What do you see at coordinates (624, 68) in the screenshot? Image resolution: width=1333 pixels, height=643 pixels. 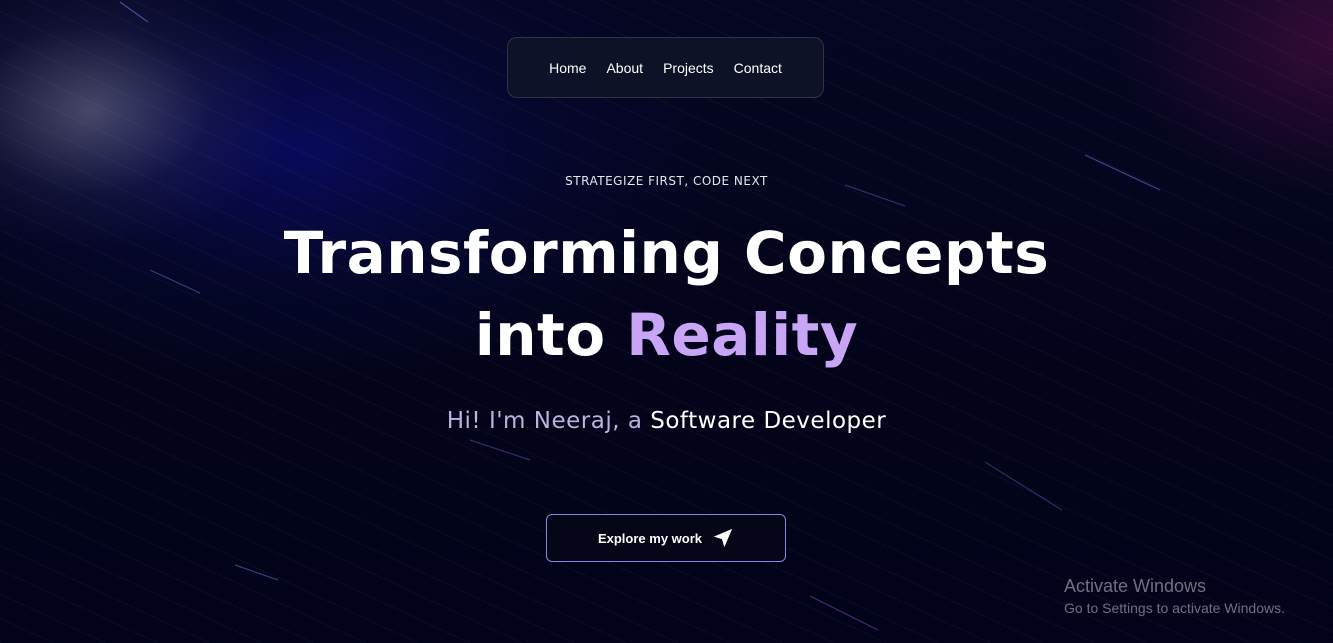 I see `nav-about-link: About` at bounding box center [624, 68].